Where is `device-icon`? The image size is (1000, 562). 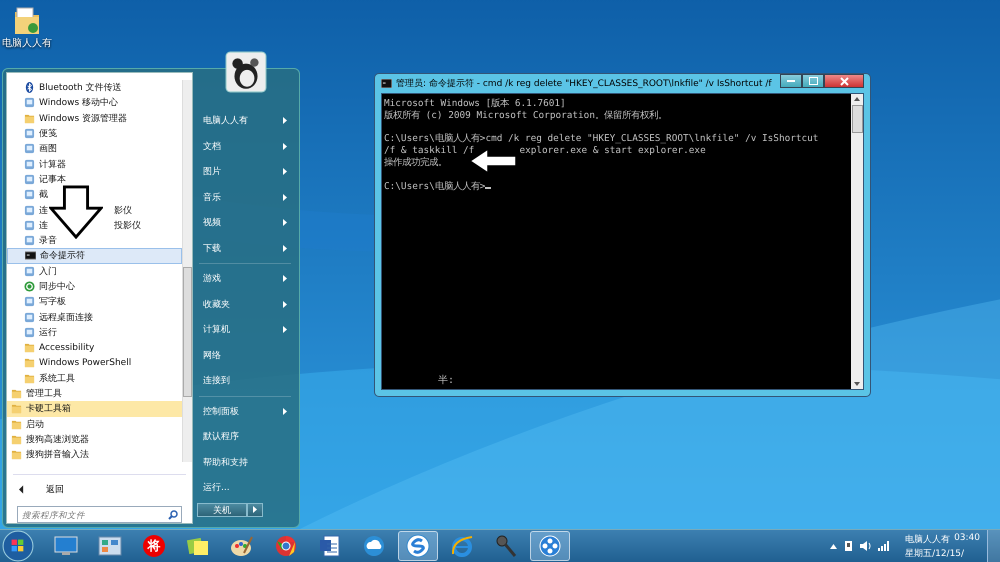 device-icon is located at coordinates (849, 546).